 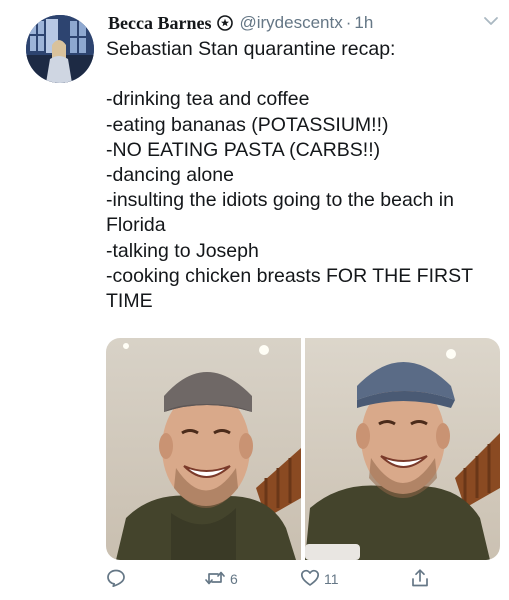 I want to click on retweet-icon, so click(x=215, y=579).